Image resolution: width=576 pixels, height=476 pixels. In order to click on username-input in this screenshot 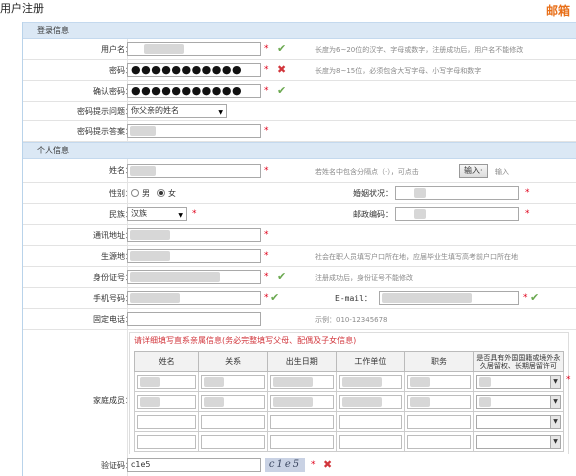, I will do `click(194, 49)`.